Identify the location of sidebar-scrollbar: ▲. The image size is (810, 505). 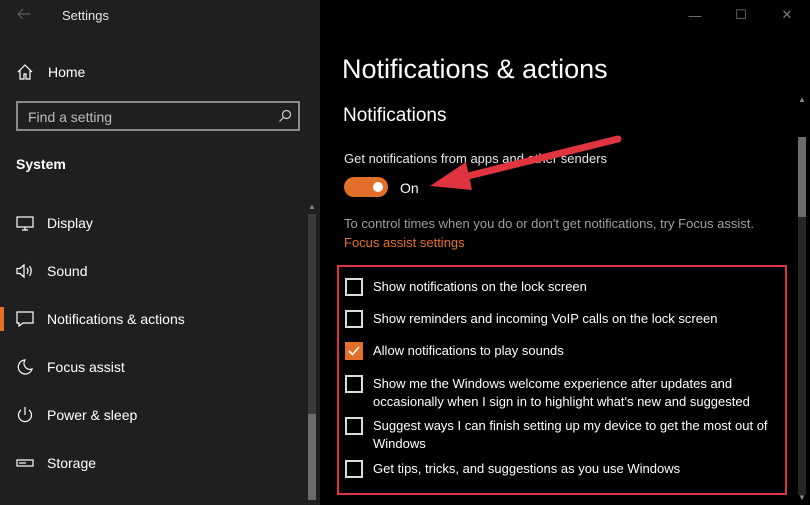
(312, 352).